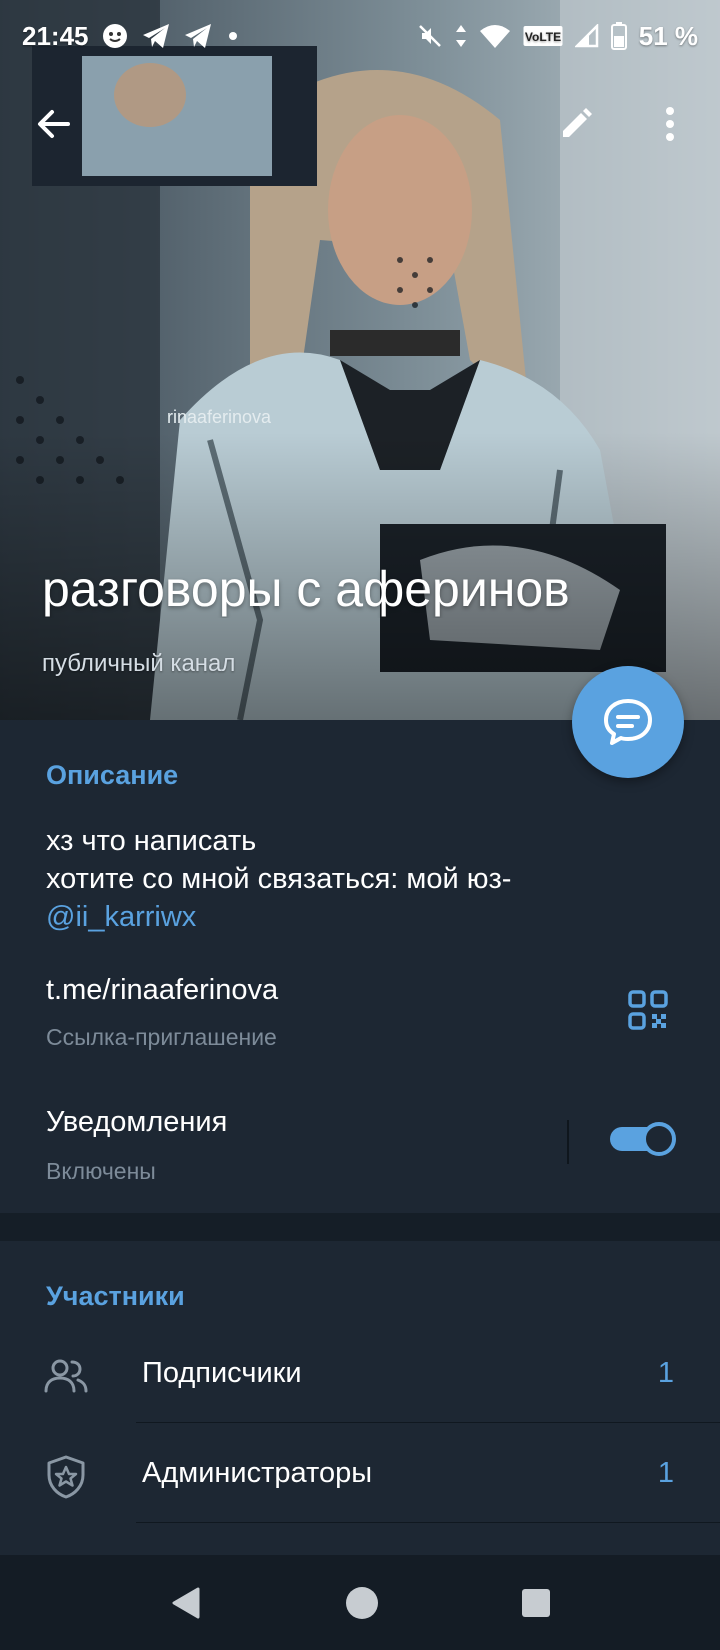 The height and width of the screenshot is (1650, 720). Describe the element at coordinates (115, 1296) in the screenshot. I see `members-heading: Участники` at that location.